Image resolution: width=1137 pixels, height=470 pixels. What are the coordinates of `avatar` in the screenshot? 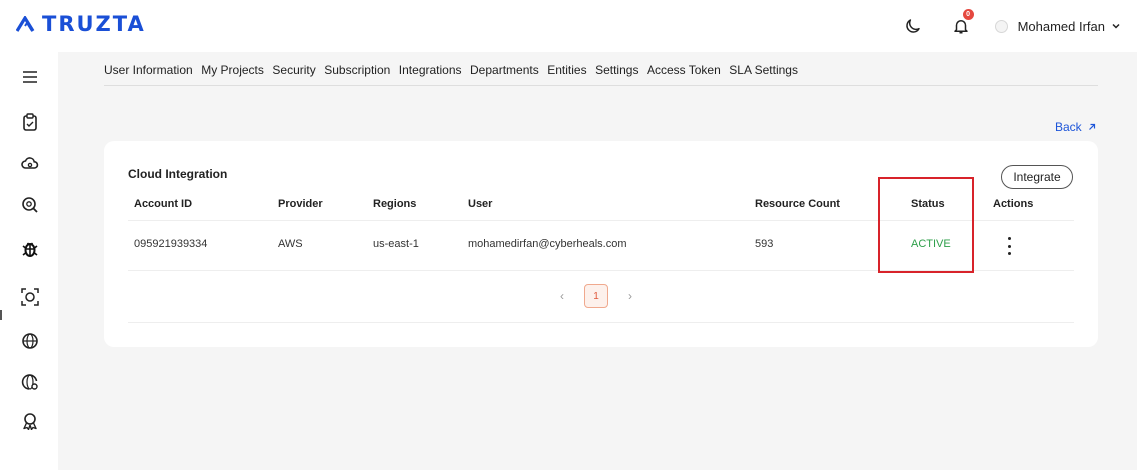 It's located at (1001, 26).